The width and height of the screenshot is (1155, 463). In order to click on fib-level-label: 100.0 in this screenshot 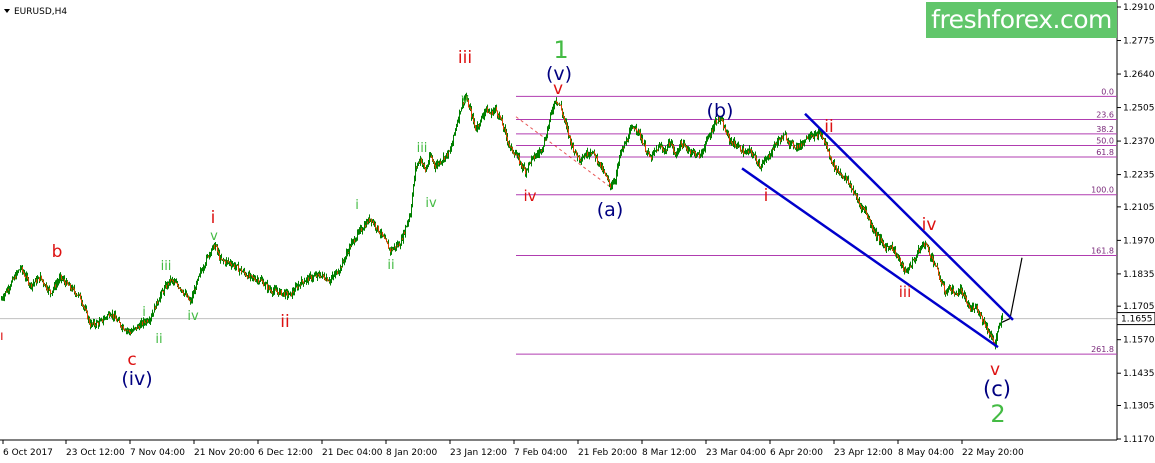, I will do `click(1102, 190)`.